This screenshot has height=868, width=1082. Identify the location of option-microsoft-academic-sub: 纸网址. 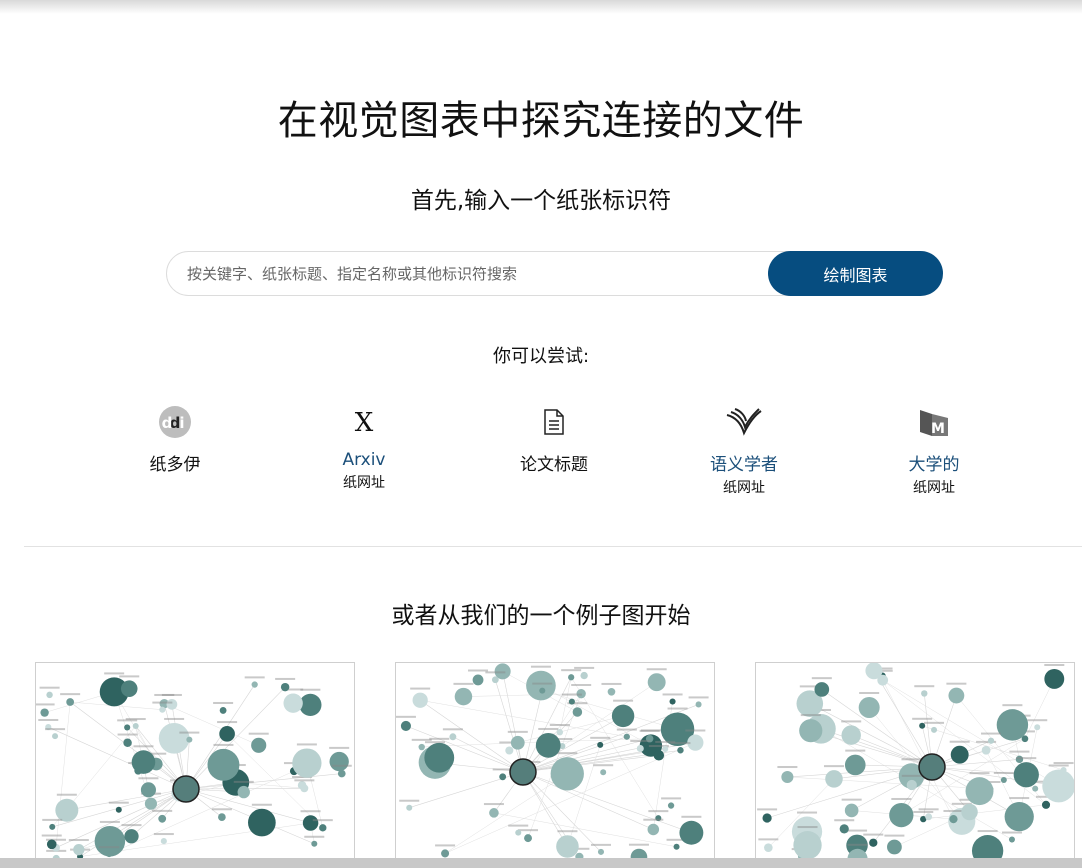
(934, 488).